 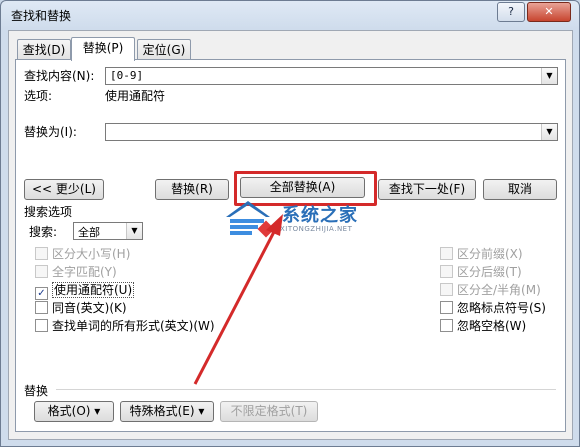 What do you see at coordinates (103, 49) in the screenshot?
I see `tab-replace: 替换(P)` at bounding box center [103, 49].